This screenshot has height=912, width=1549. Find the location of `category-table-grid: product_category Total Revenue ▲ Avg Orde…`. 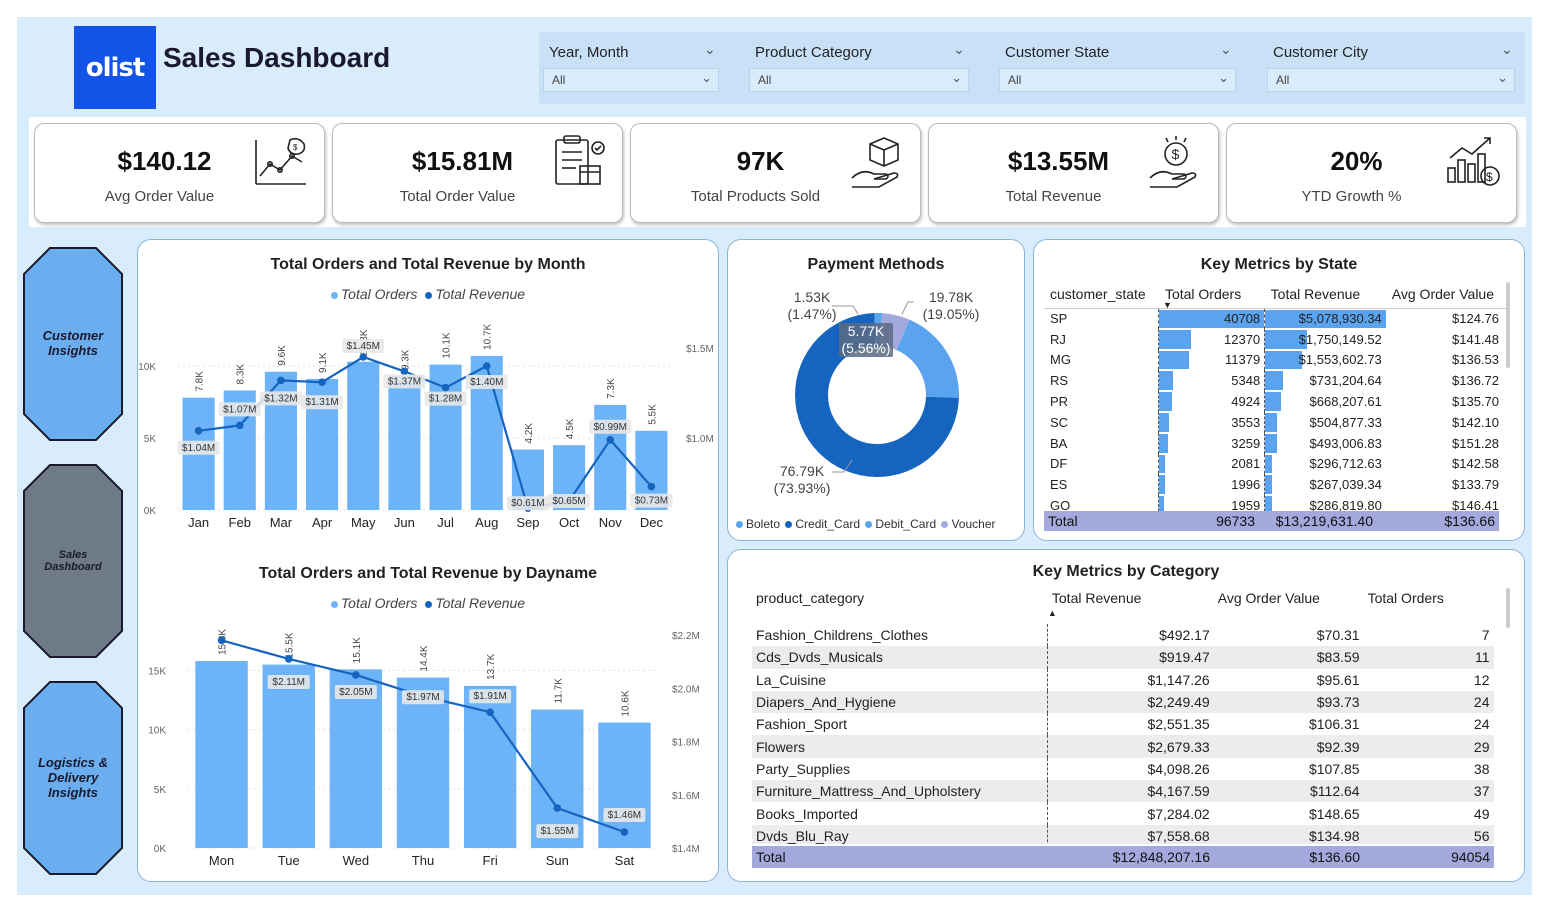

category-table-grid: product_category Total Revenue ▲ Avg Orde… is located at coordinates (1123, 716).